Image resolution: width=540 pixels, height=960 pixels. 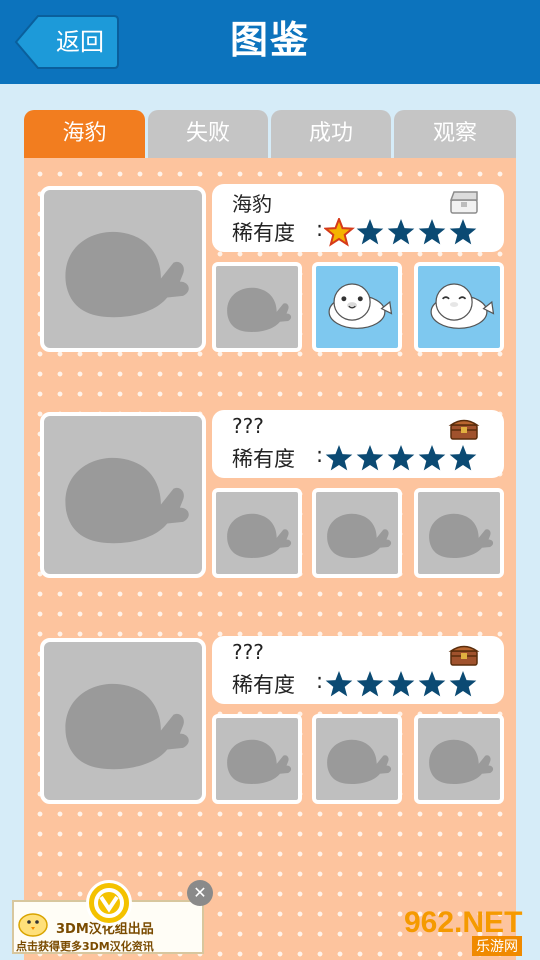 I want to click on tab-seal: 海豹, so click(x=84, y=135).